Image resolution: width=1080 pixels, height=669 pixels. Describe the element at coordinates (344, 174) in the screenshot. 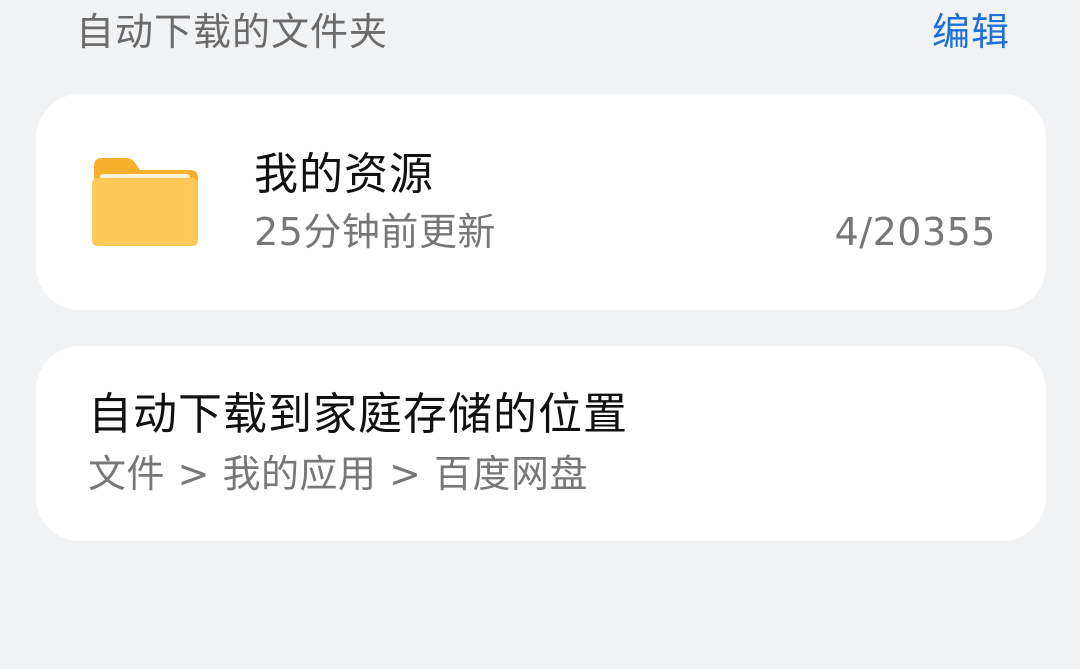

I see `folder-name: 我的资源` at that location.